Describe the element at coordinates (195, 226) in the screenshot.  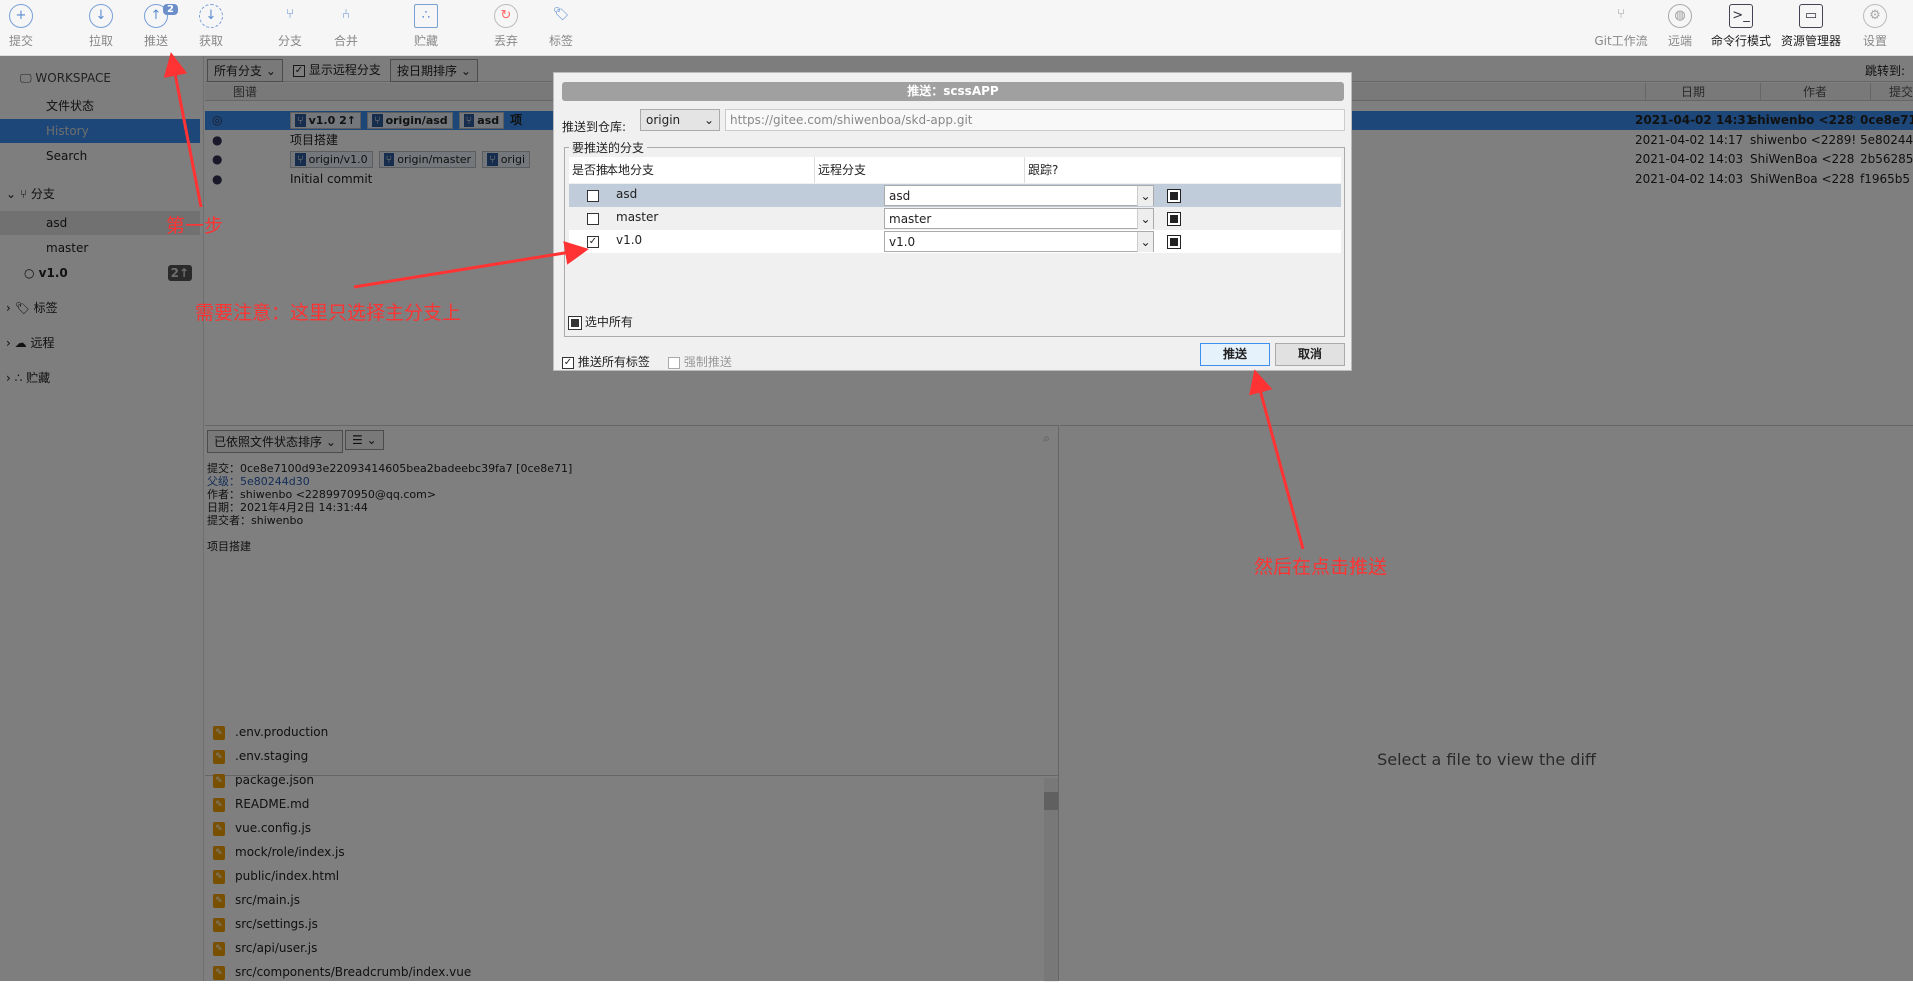
I see `annotation-step1: 第一步` at that location.